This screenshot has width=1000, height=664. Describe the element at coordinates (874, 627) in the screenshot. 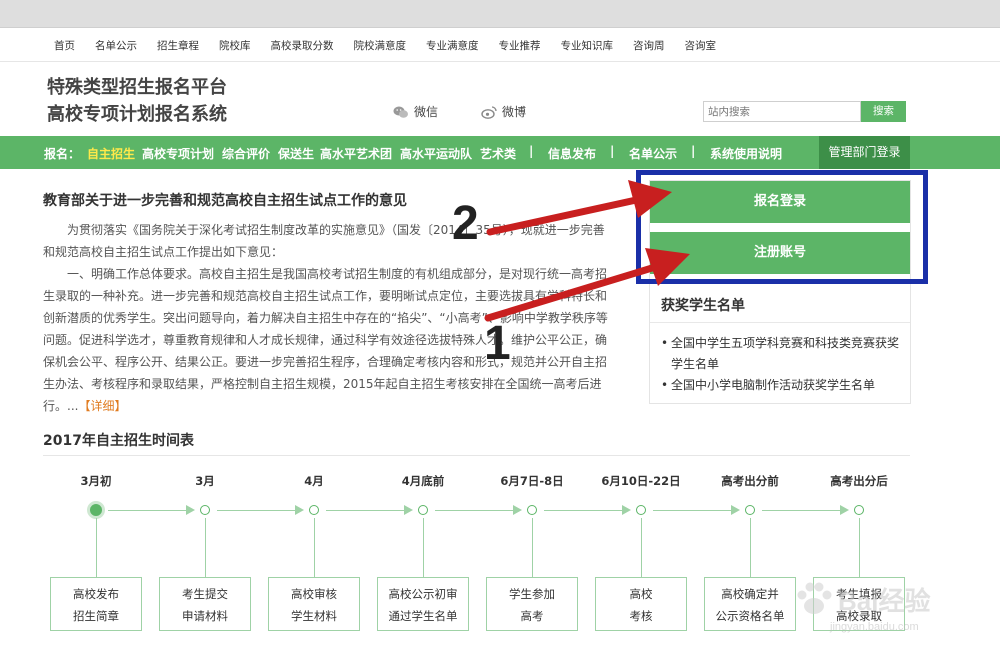

I see `watermark-url: jingyan.baidu.com` at that location.